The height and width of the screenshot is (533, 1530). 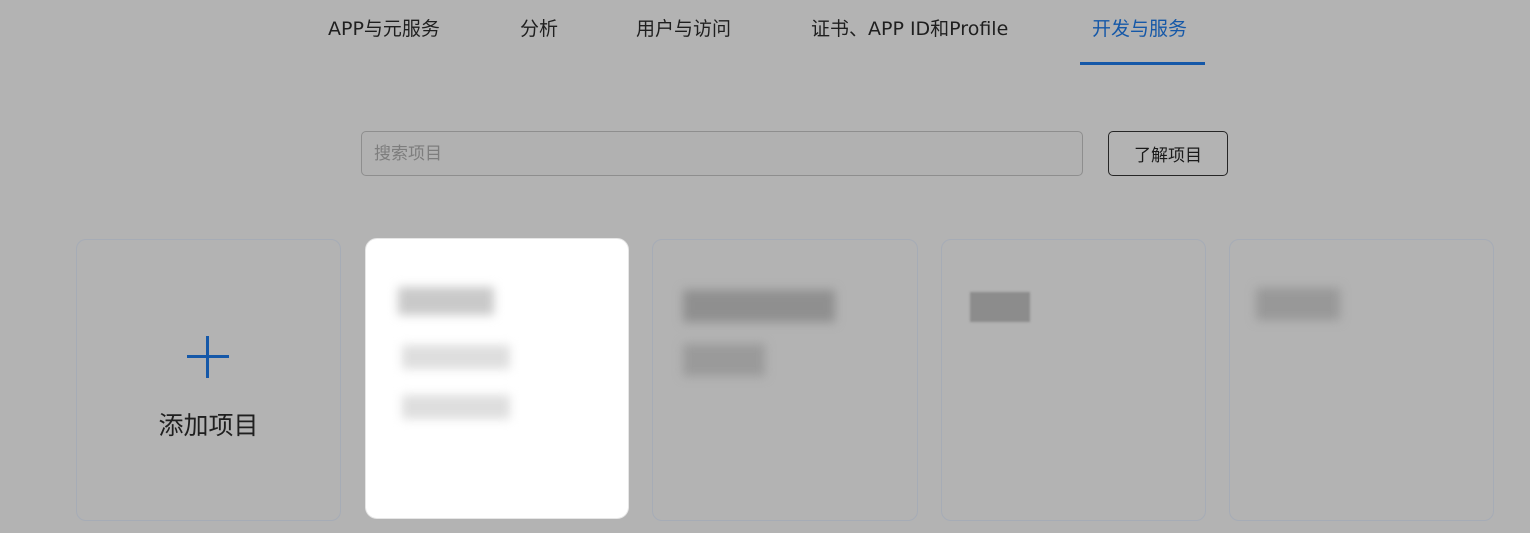 What do you see at coordinates (722, 153) in the screenshot?
I see `search-projects-input` at bounding box center [722, 153].